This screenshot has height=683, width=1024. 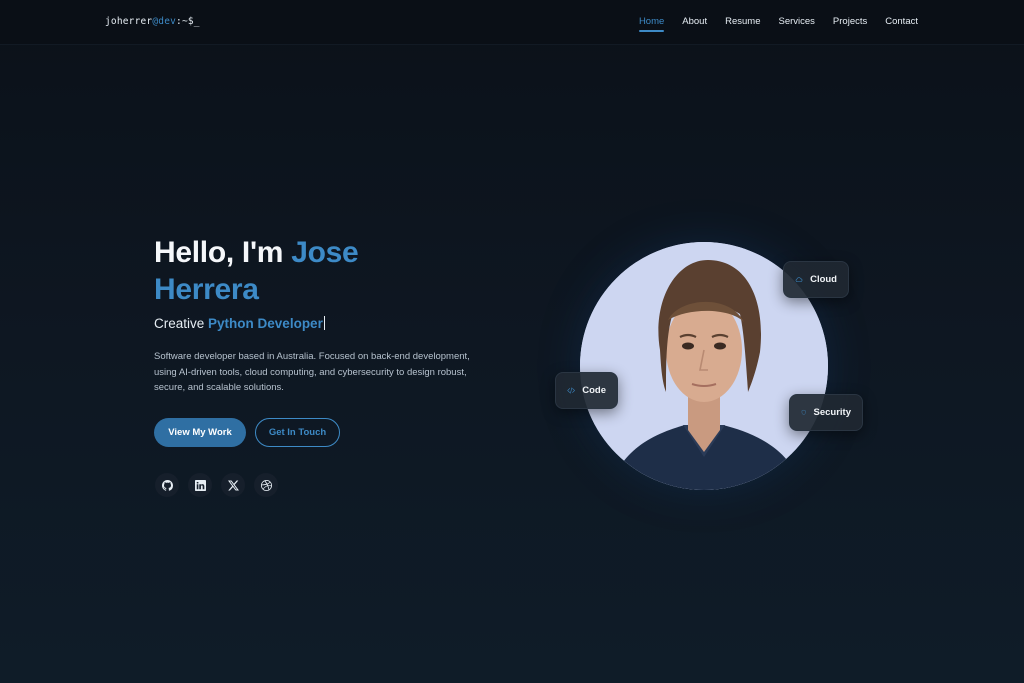 What do you see at coordinates (219, 252) in the screenshot?
I see `hero-greeting: Hello, I'm` at bounding box center [219, 252].